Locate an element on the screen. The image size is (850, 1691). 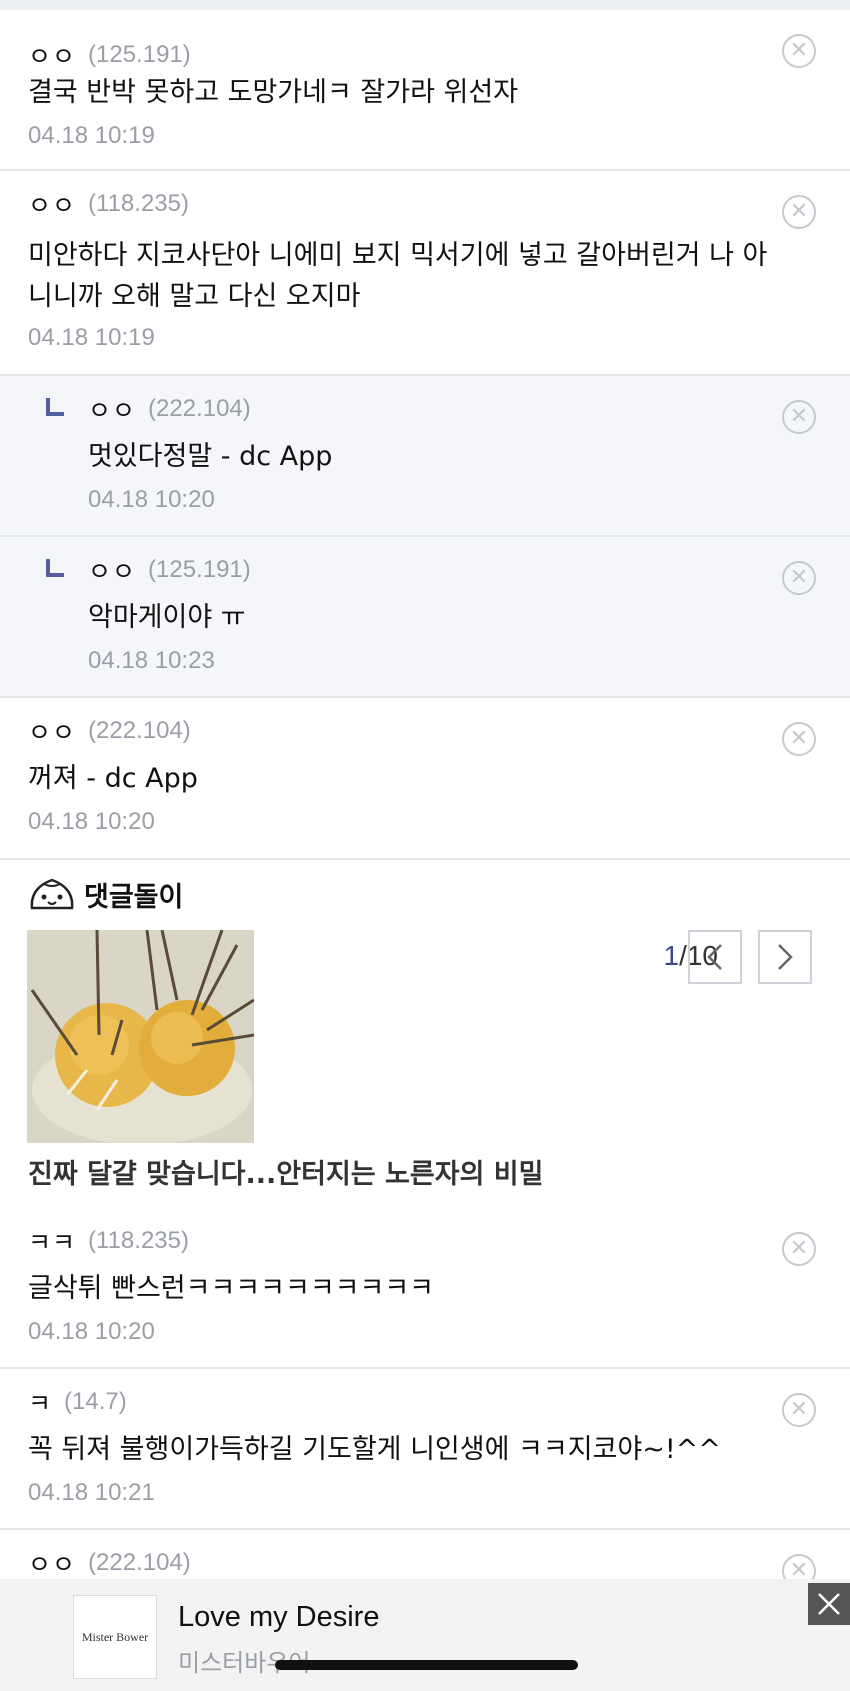
bot-post-caption: 진짜 달걀 맞습니다...안터지는 노른자의 비밀 is located at coordinates (286, 1171).